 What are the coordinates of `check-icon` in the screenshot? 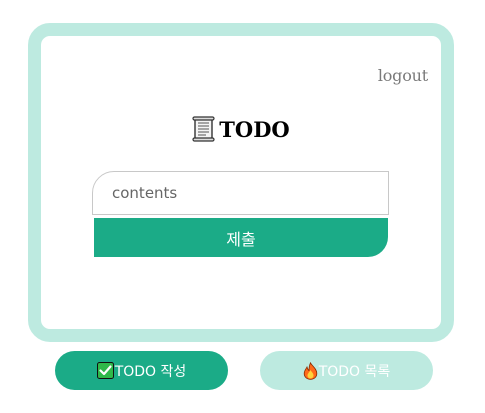 It's located at (105, 370).